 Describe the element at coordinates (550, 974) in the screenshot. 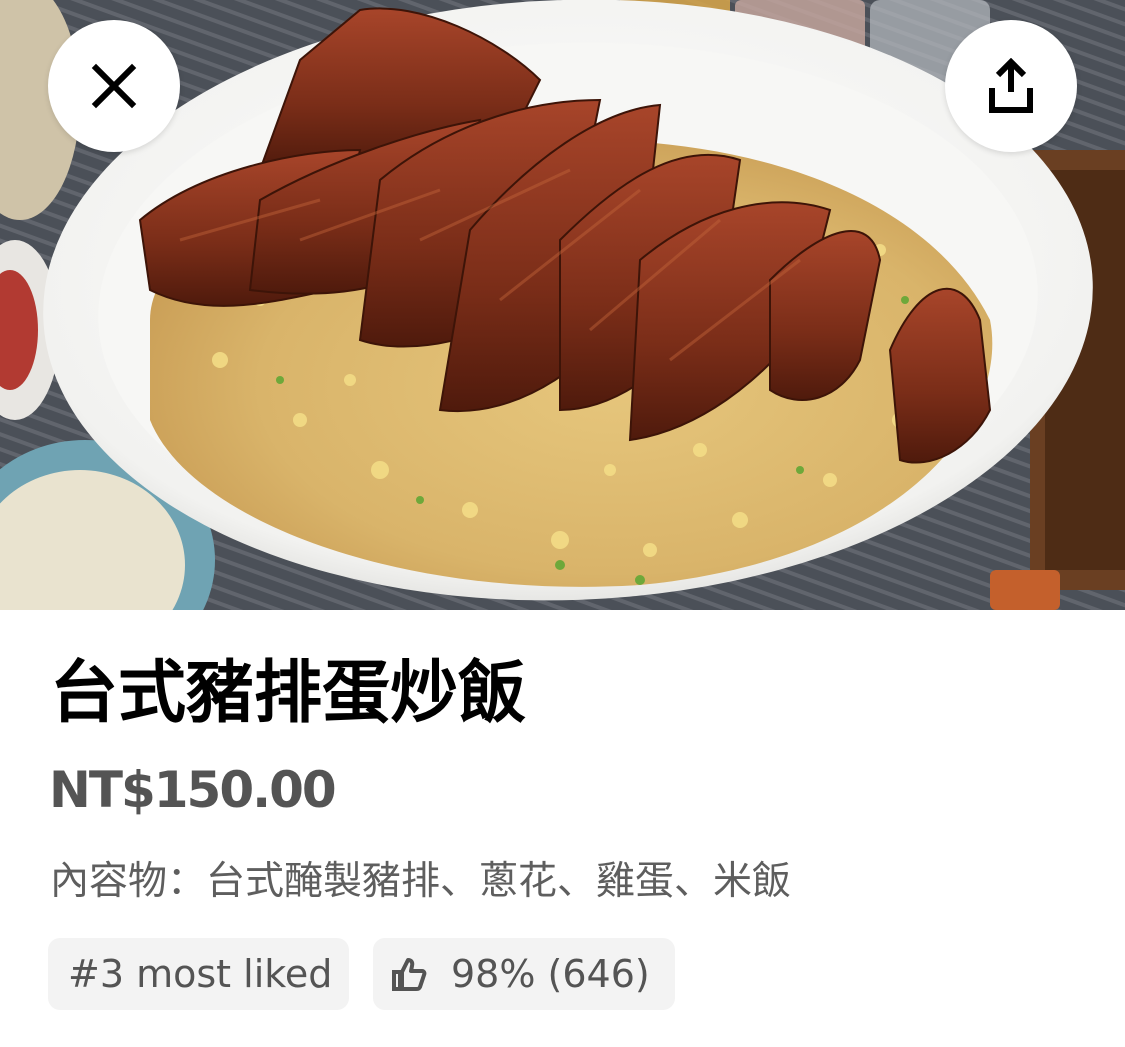

I see `rating-label: 98% (646)` at that location.